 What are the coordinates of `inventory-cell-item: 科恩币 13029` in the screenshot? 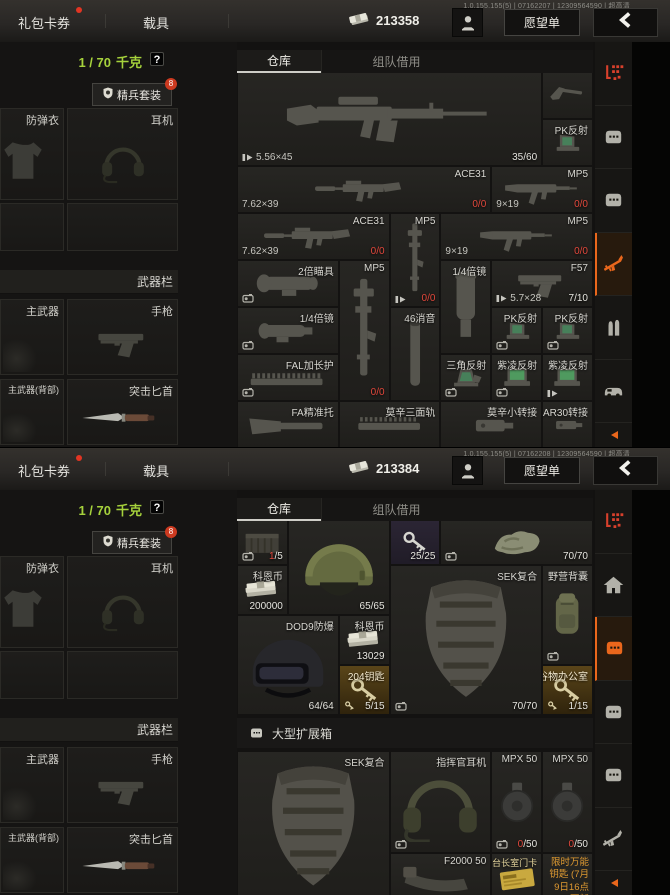 It's located at (364, 640).